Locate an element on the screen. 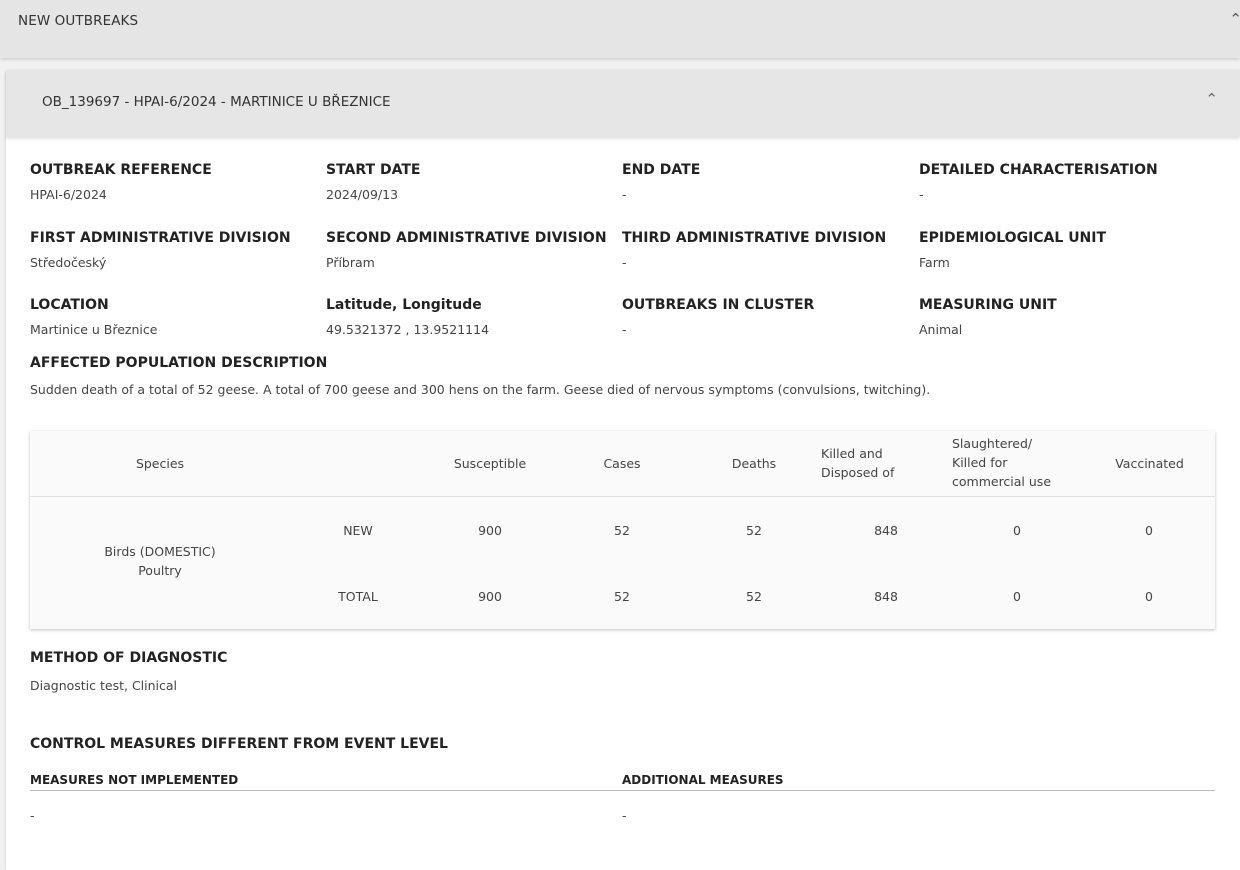  field-value: Farm is located at coordinates (934, 262).